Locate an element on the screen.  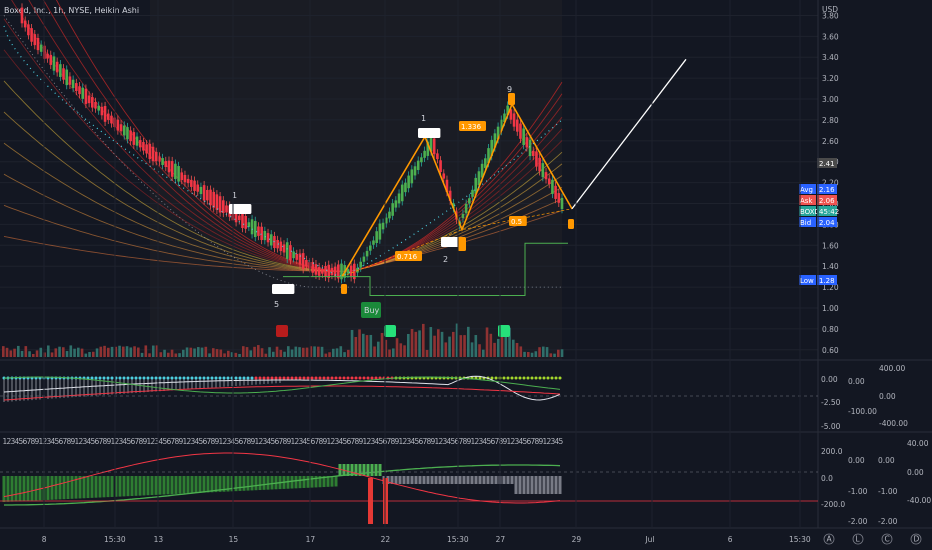
price-tick: 3.20 is located at coordinates (830, 78).